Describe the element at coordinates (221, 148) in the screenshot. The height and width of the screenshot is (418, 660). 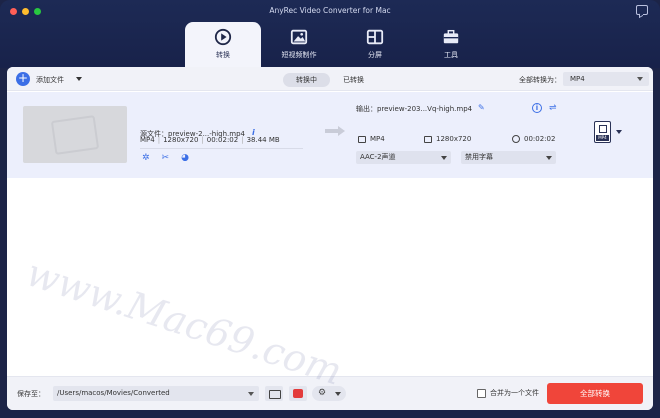
I see `divider` at that location.